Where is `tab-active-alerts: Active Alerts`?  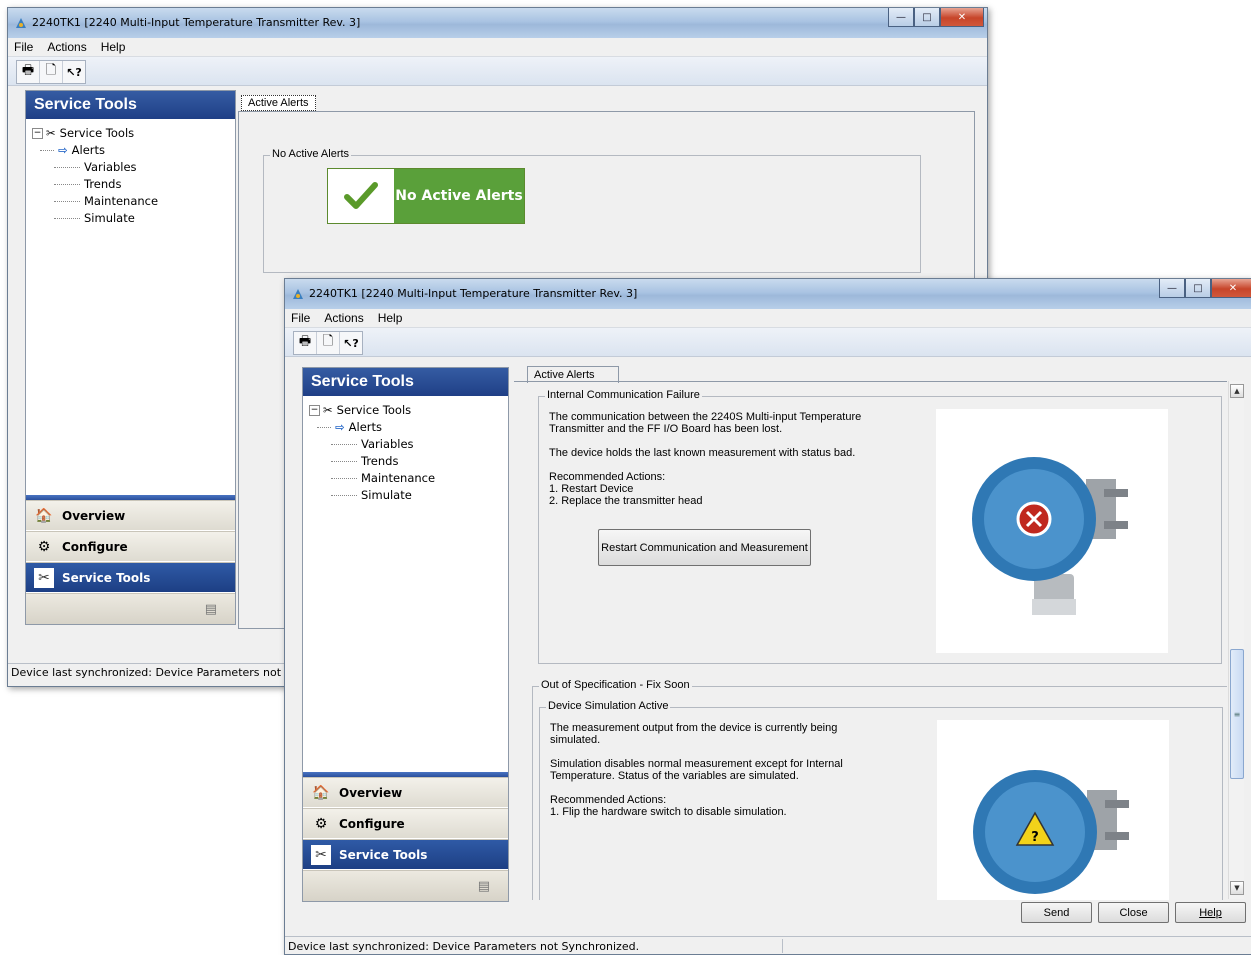 tab-active-alerts: Active Alerts is located at coordinates (278, 103).